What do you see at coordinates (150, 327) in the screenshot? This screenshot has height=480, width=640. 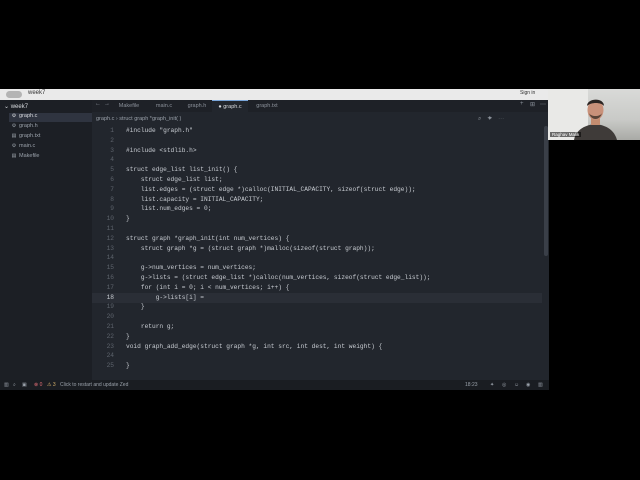 I see `code-text: return g;` at bounding box center [150, 327].